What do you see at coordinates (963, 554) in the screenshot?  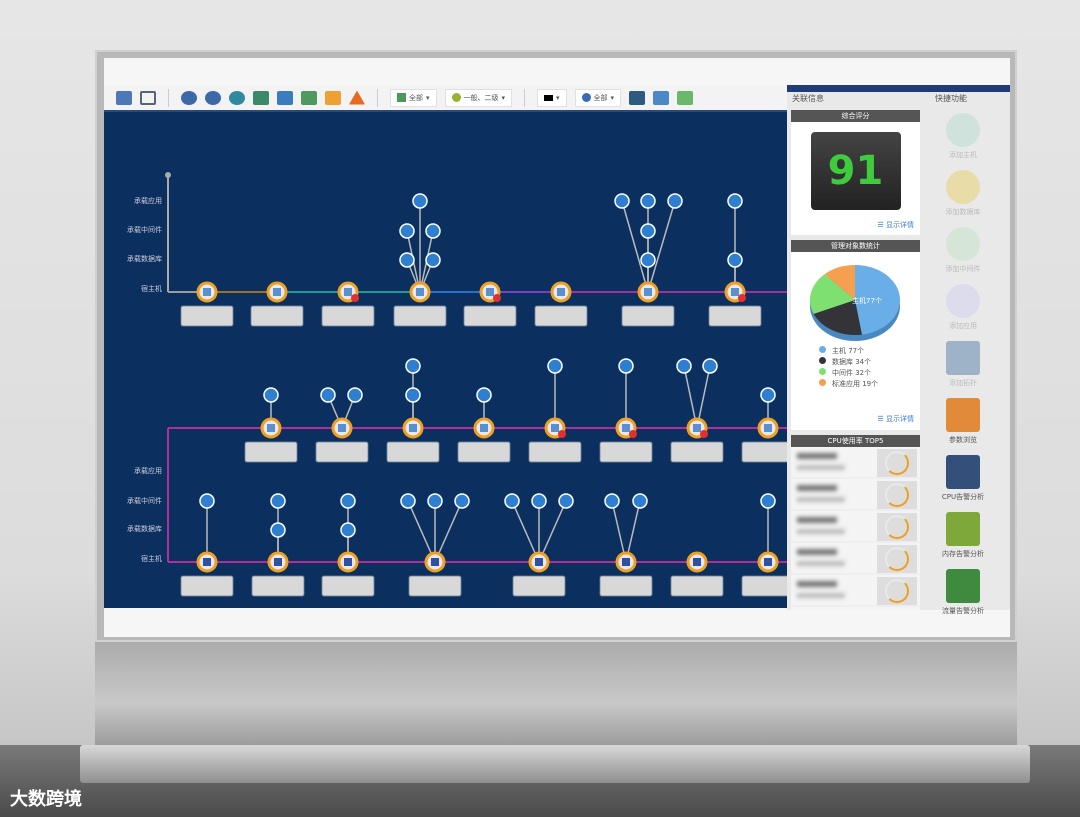 I see `quick-action-label: 内存告警分析` at bounding box center [963, 554].